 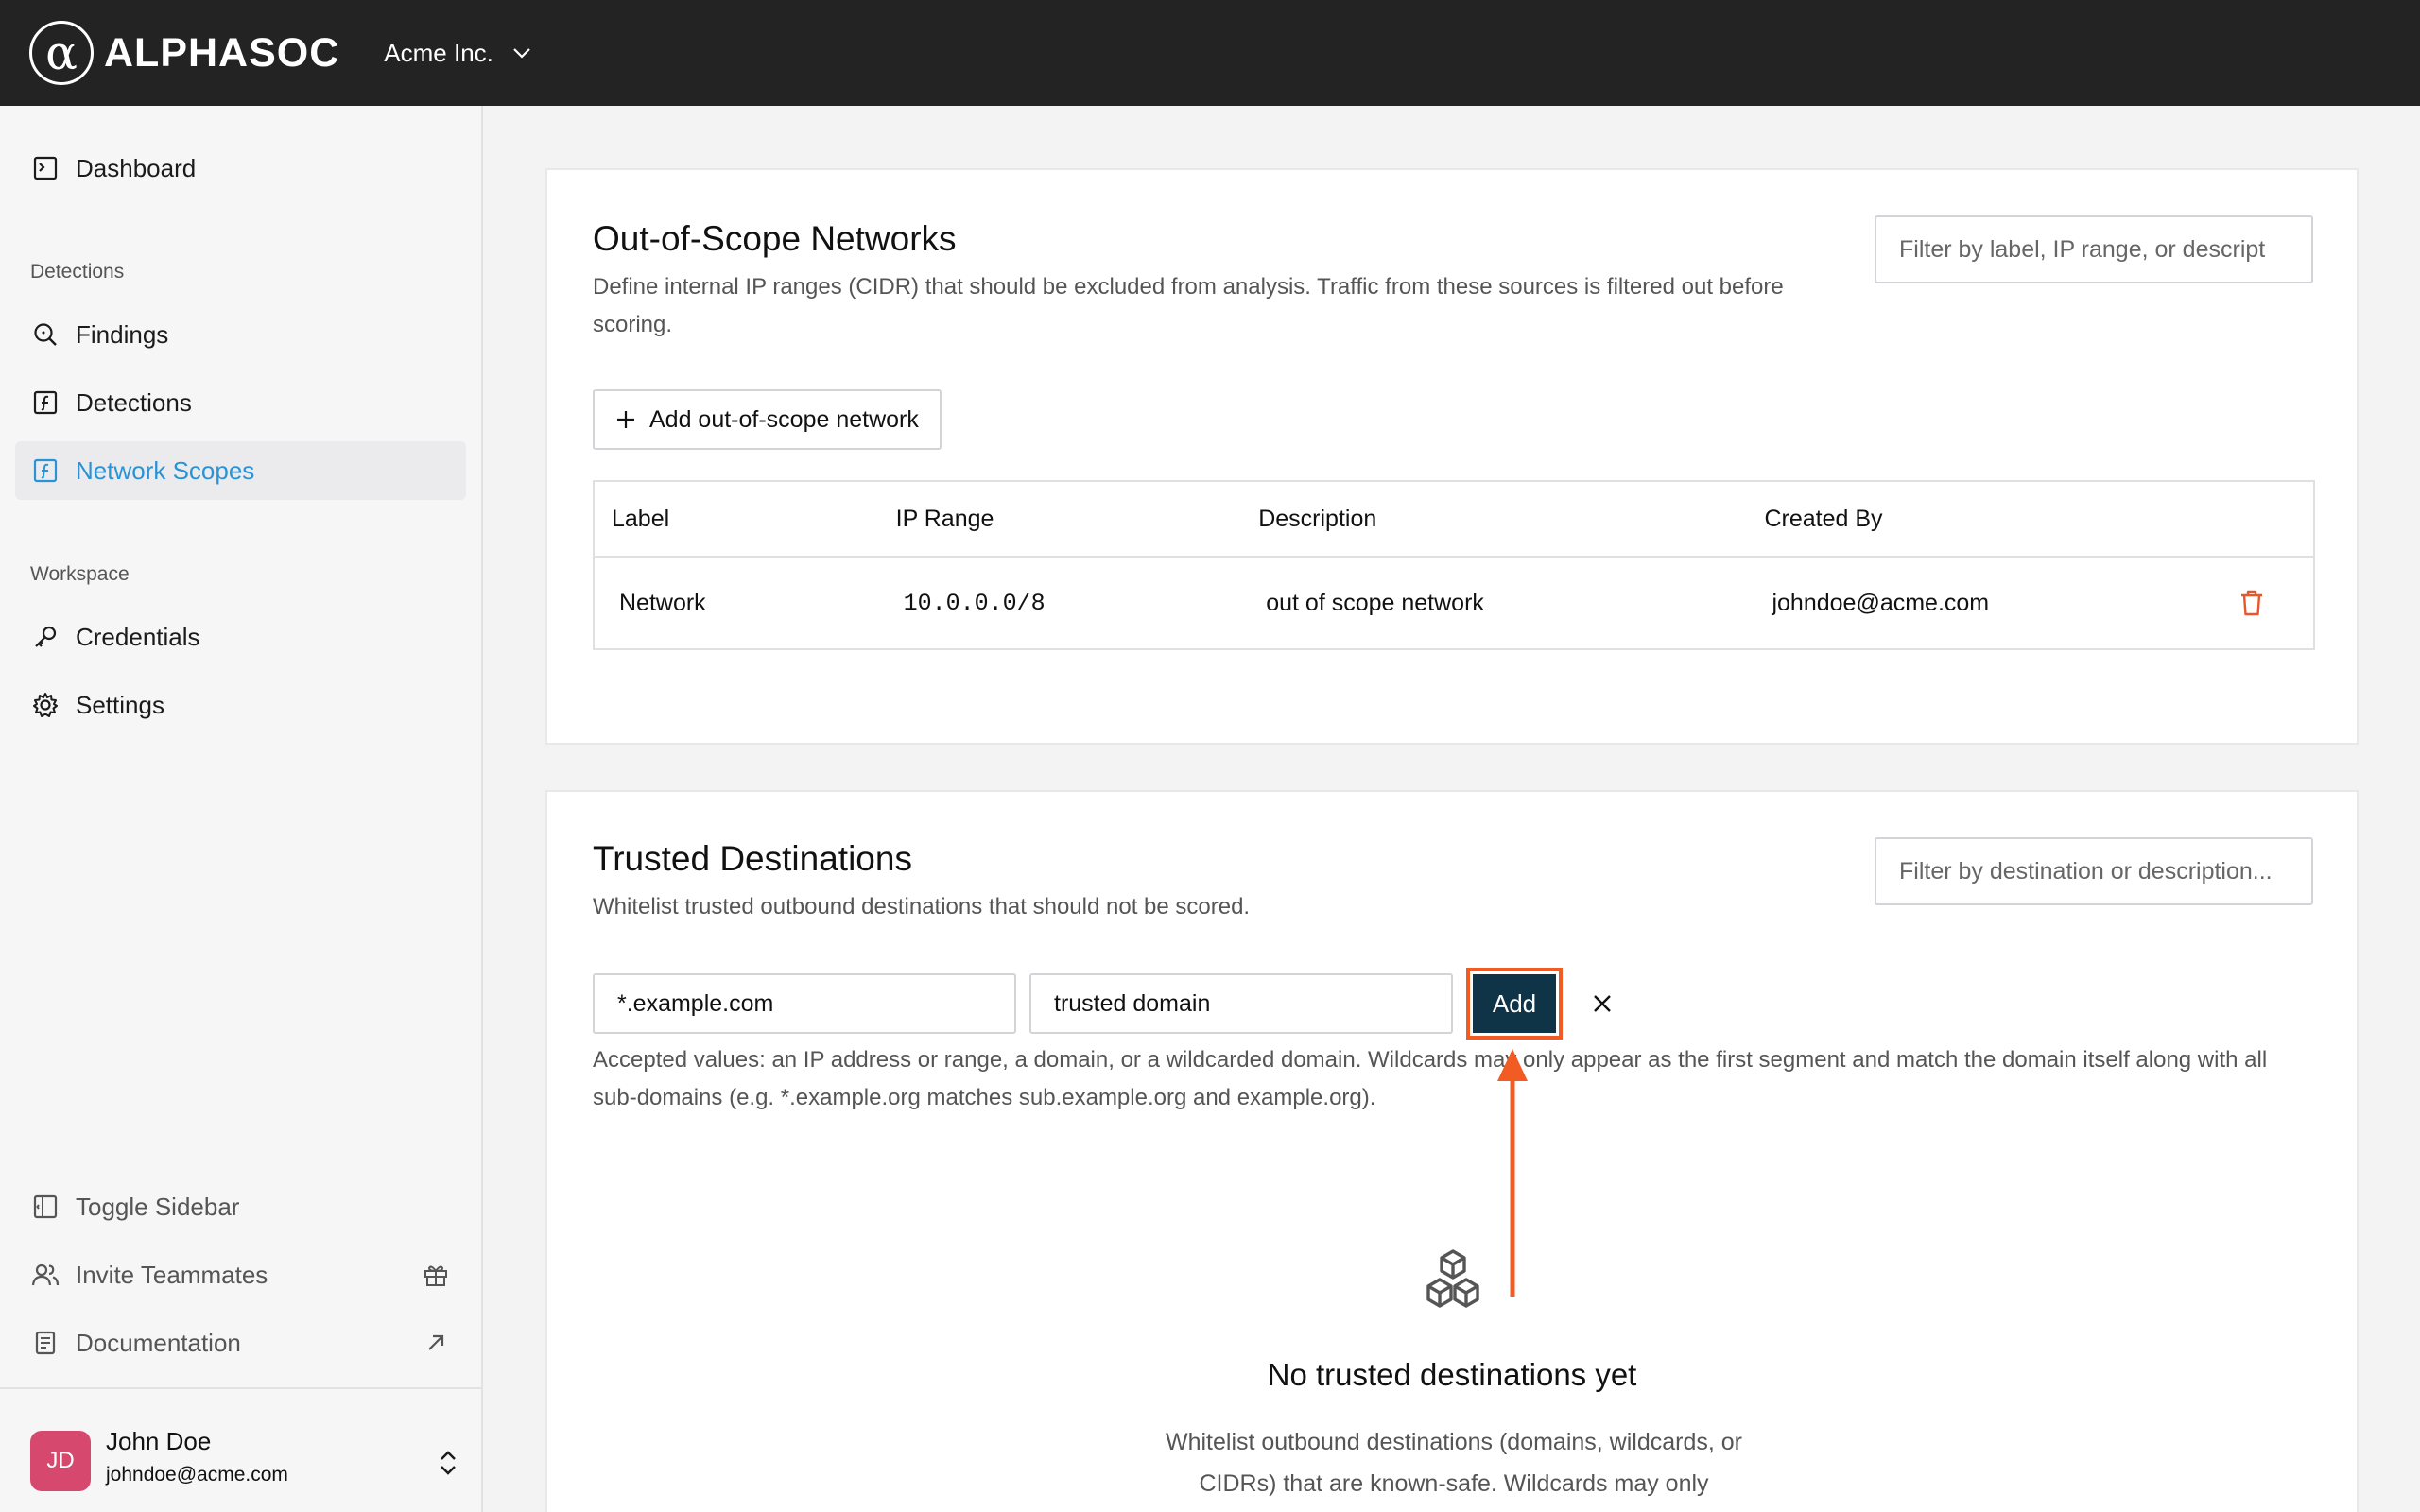 I want to click on trash-icon, so click(x=2252, y=603).